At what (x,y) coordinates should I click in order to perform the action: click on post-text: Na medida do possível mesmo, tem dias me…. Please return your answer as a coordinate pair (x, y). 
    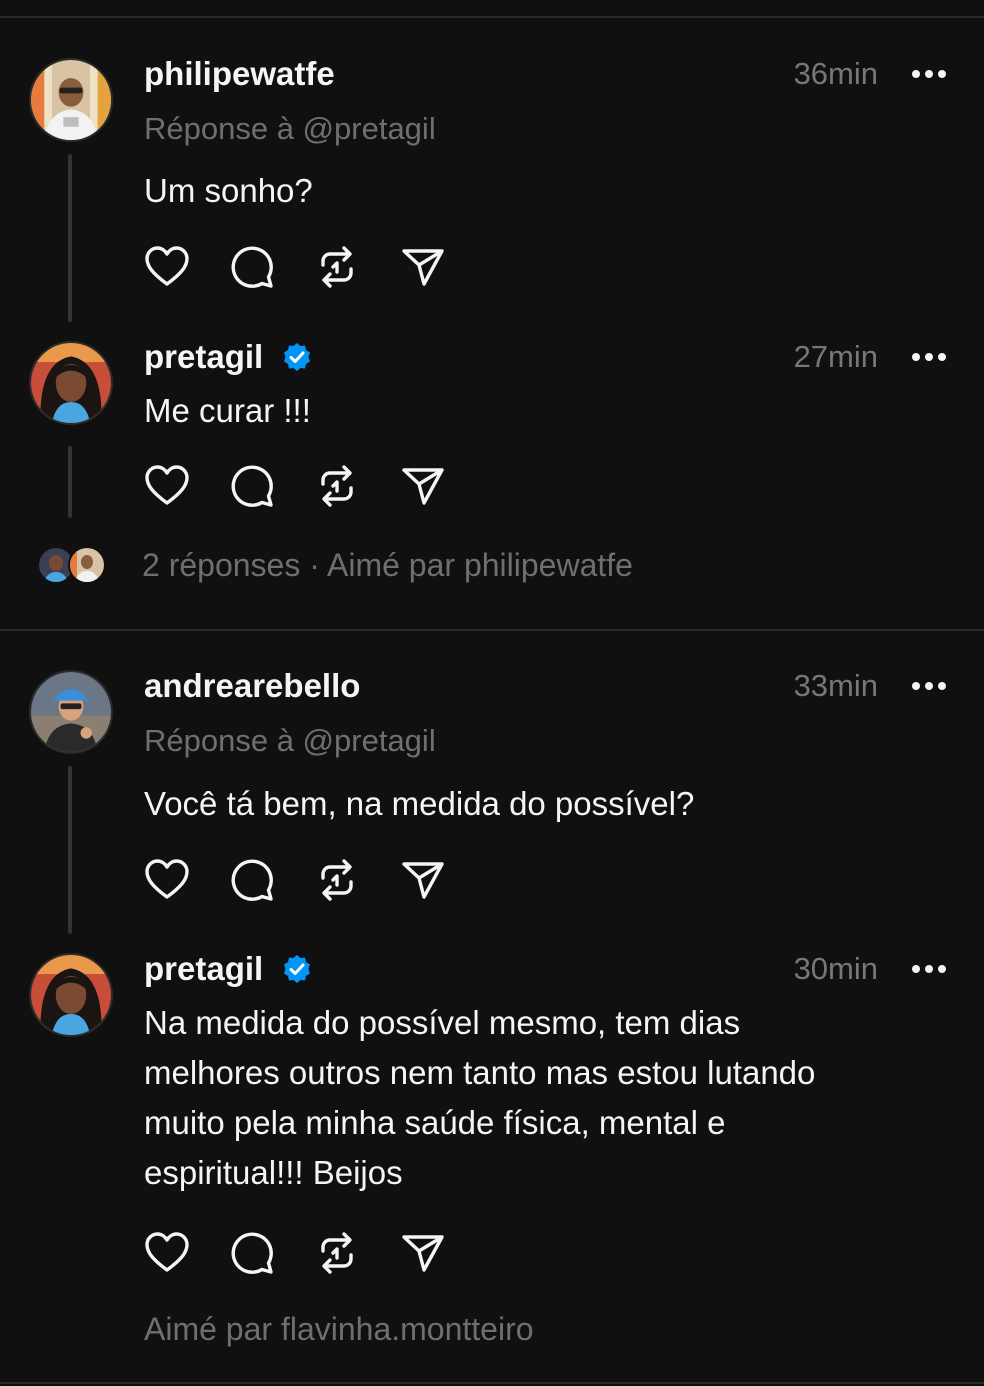
    Looking at the image, I should click on (480, 1097).